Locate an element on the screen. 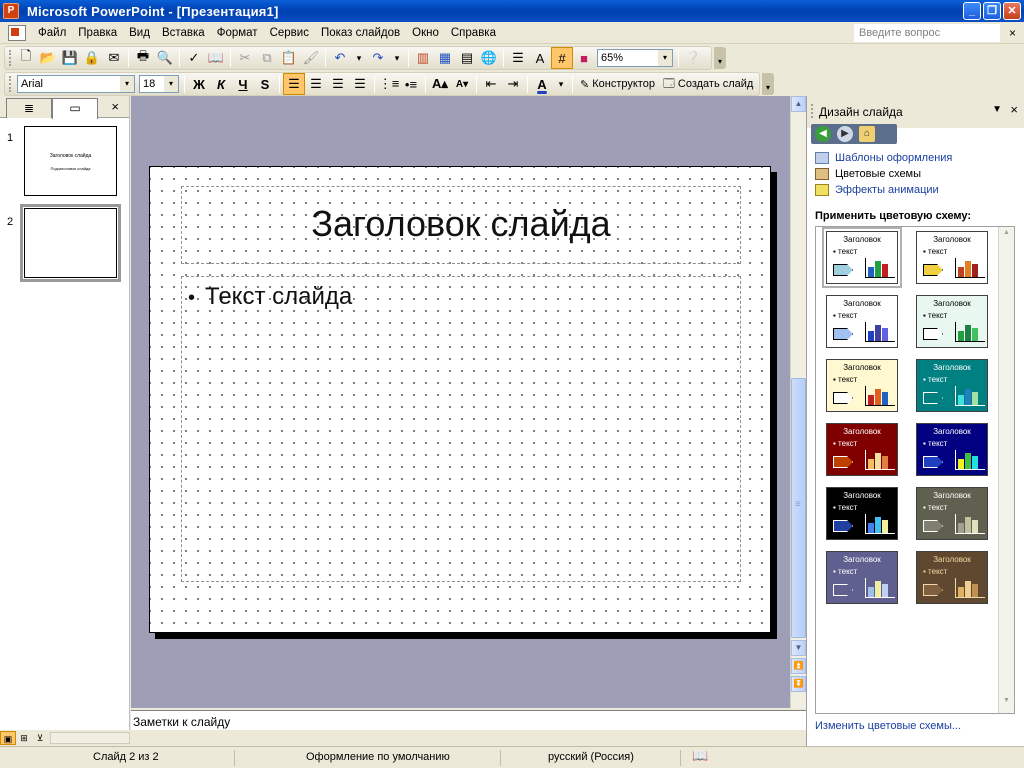  undo-dropdown-icon: ▾ is located at coordinates (359, 58).